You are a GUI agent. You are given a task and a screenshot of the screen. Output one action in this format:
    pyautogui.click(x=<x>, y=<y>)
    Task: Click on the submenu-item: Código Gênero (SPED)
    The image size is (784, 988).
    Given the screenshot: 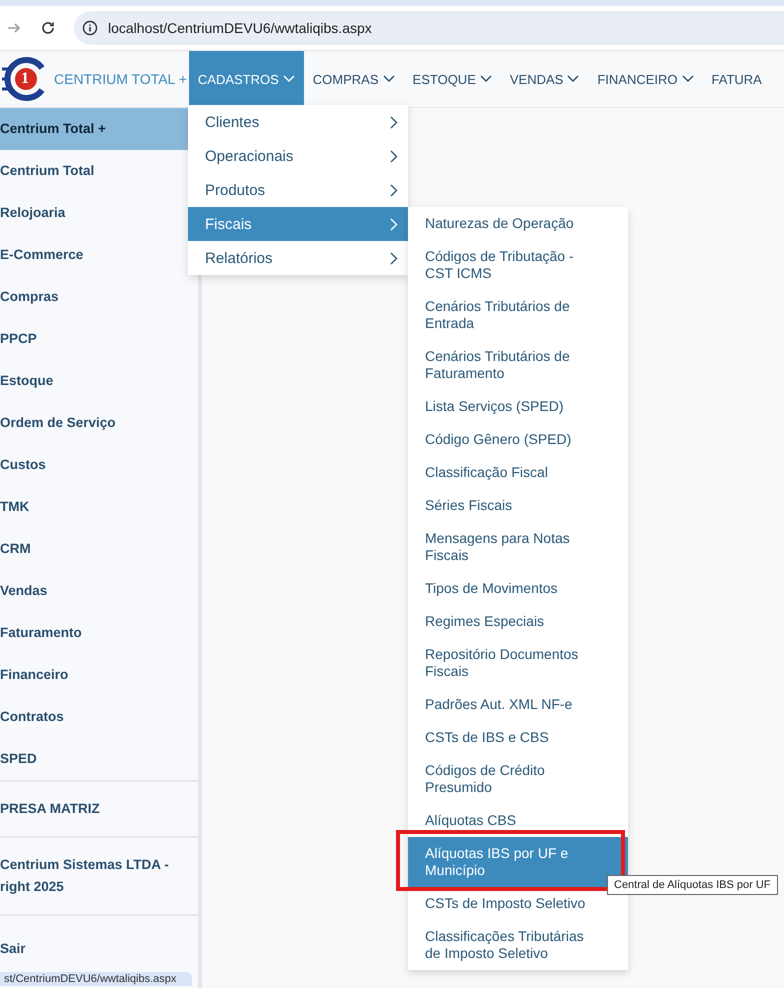 What is the action you would take?
    pyautogui.click(x=518, y=439)
    